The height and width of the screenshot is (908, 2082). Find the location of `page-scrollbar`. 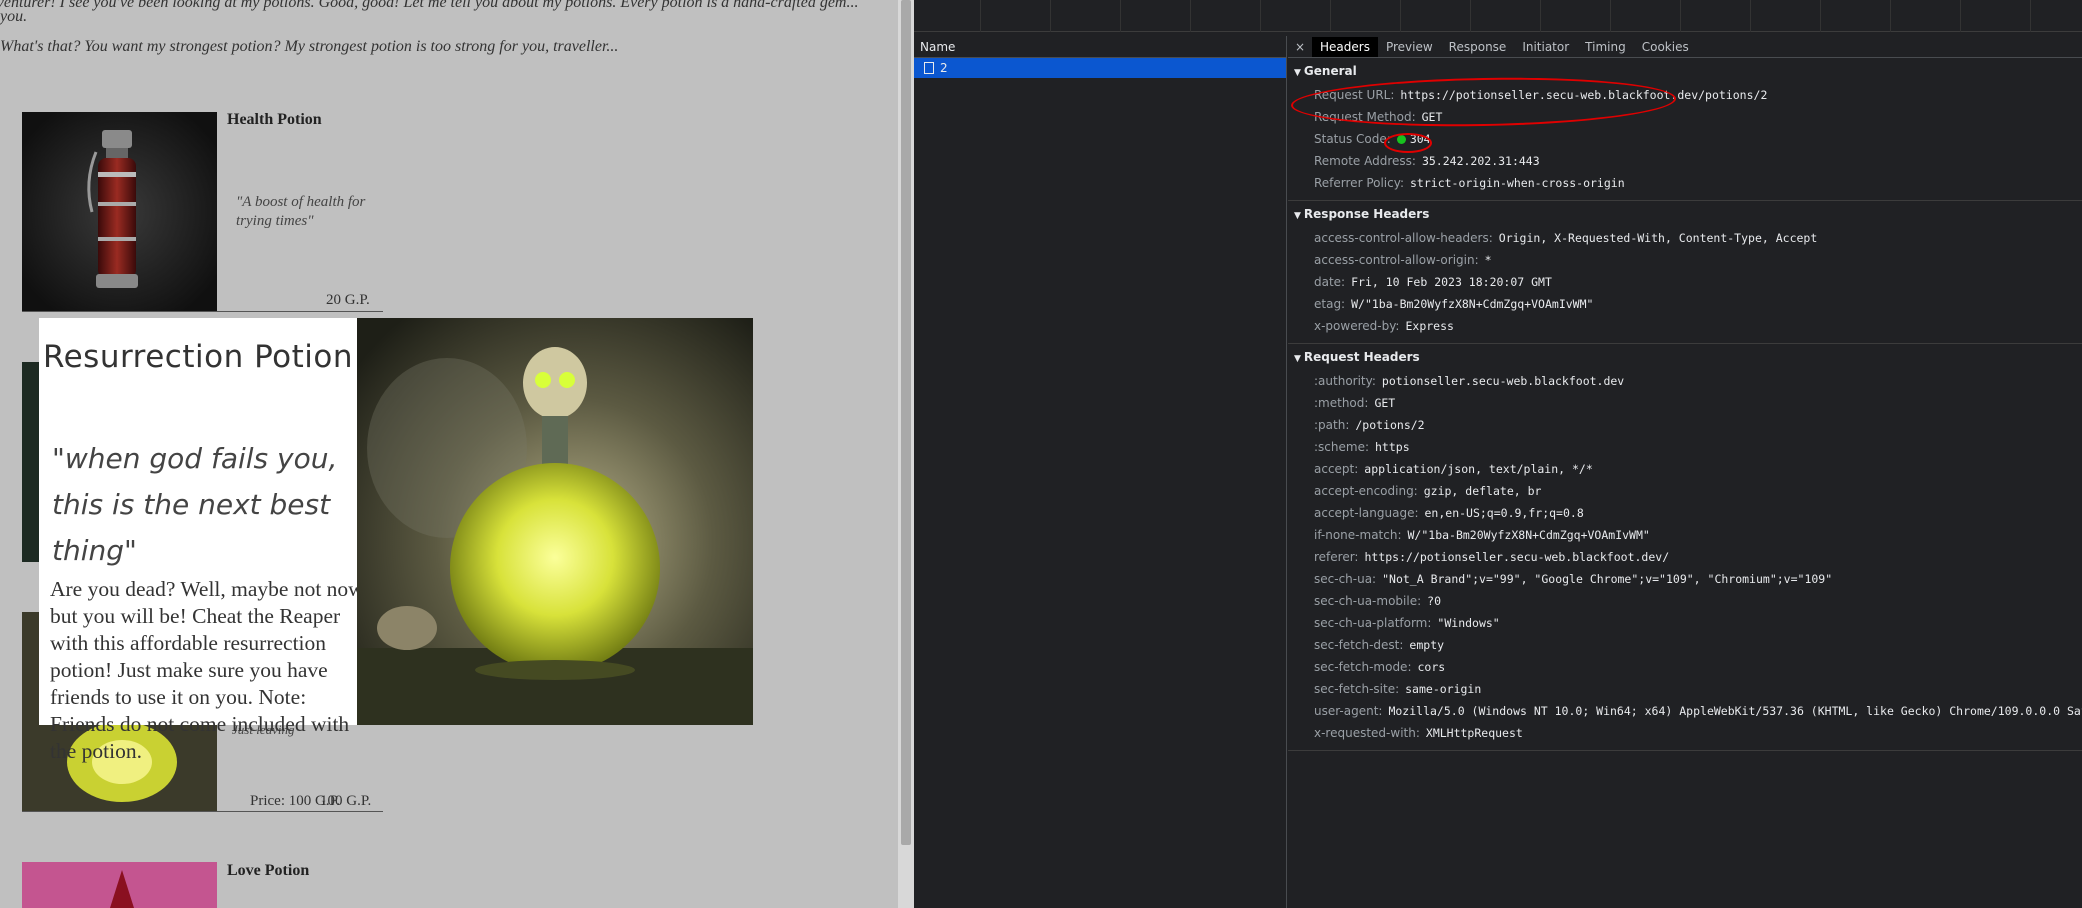

page-scrollbar is located at coordinates (906, 454).